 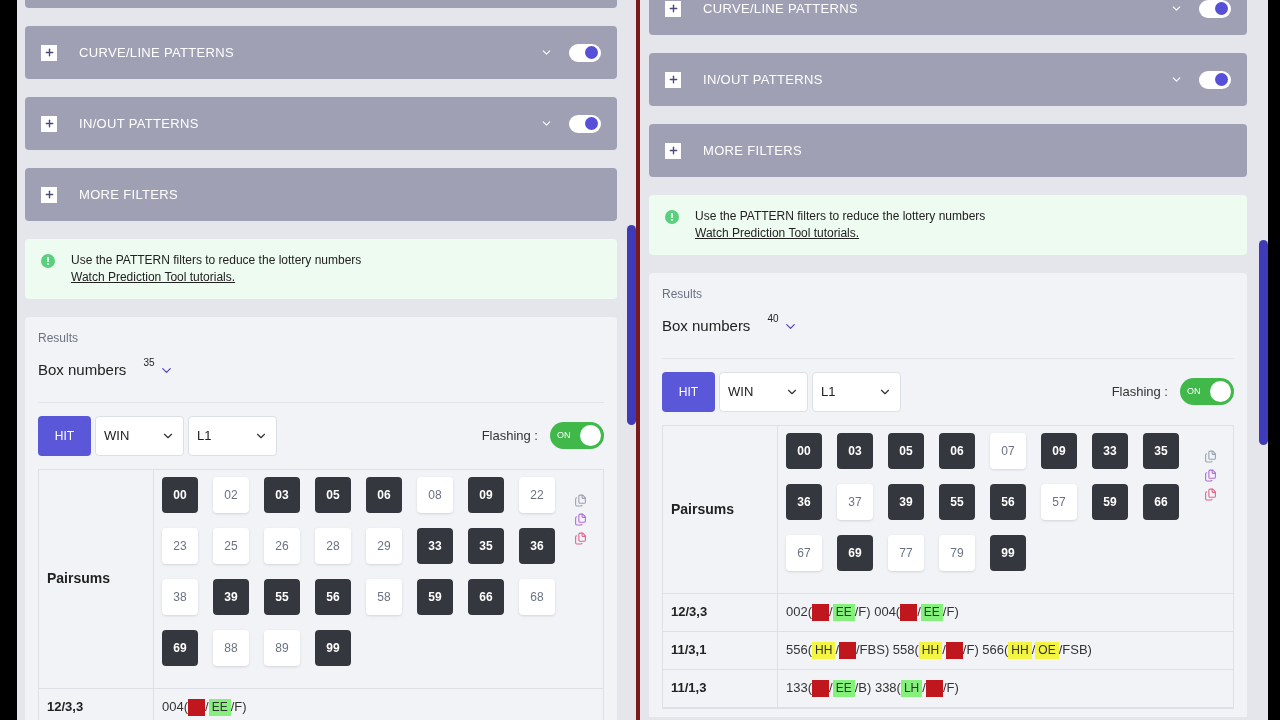 What do you see at coordinates (939, 650) in the screenshot?
I see `pattern-text: 556( HH / /FBS) 558( HH / /F) 566( HH / OE /FSB)` at bounding box center [939, 650].